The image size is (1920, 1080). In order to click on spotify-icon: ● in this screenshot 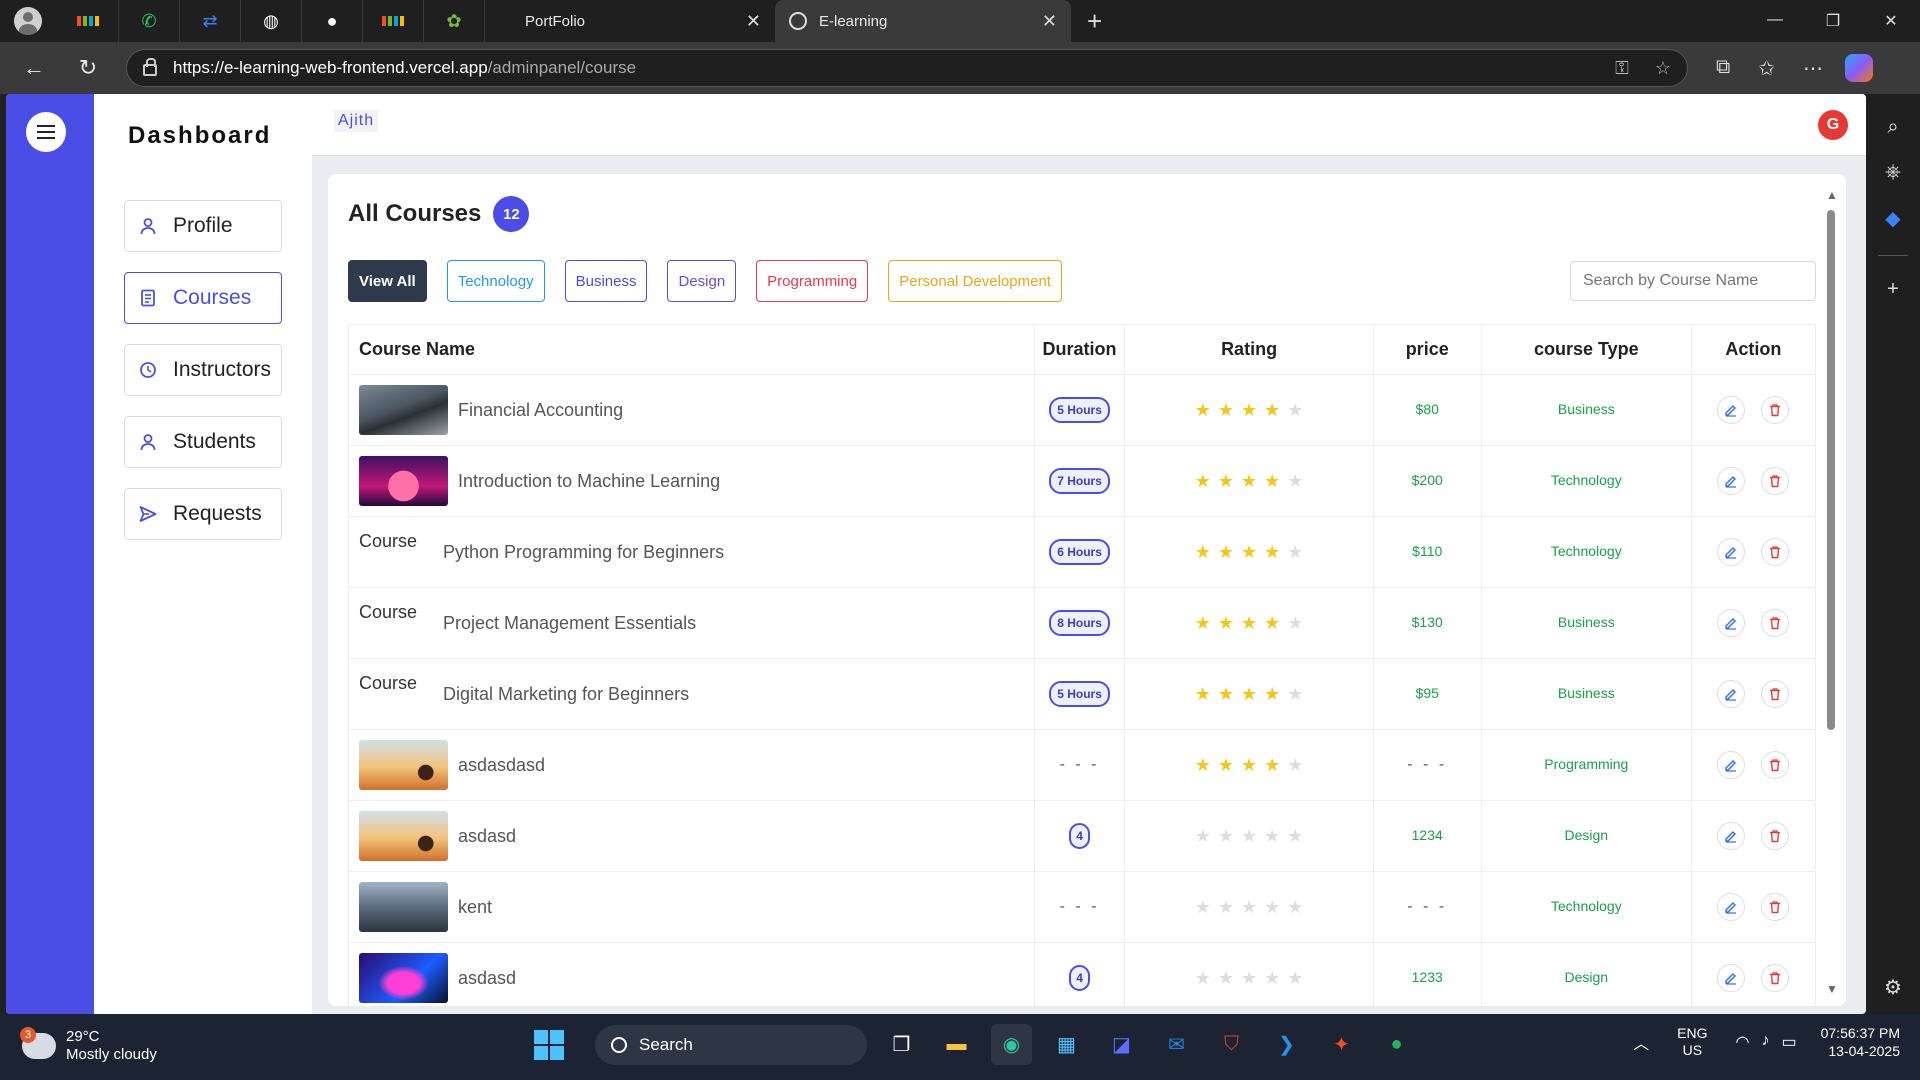, I will do `click(1396, 1044)`.